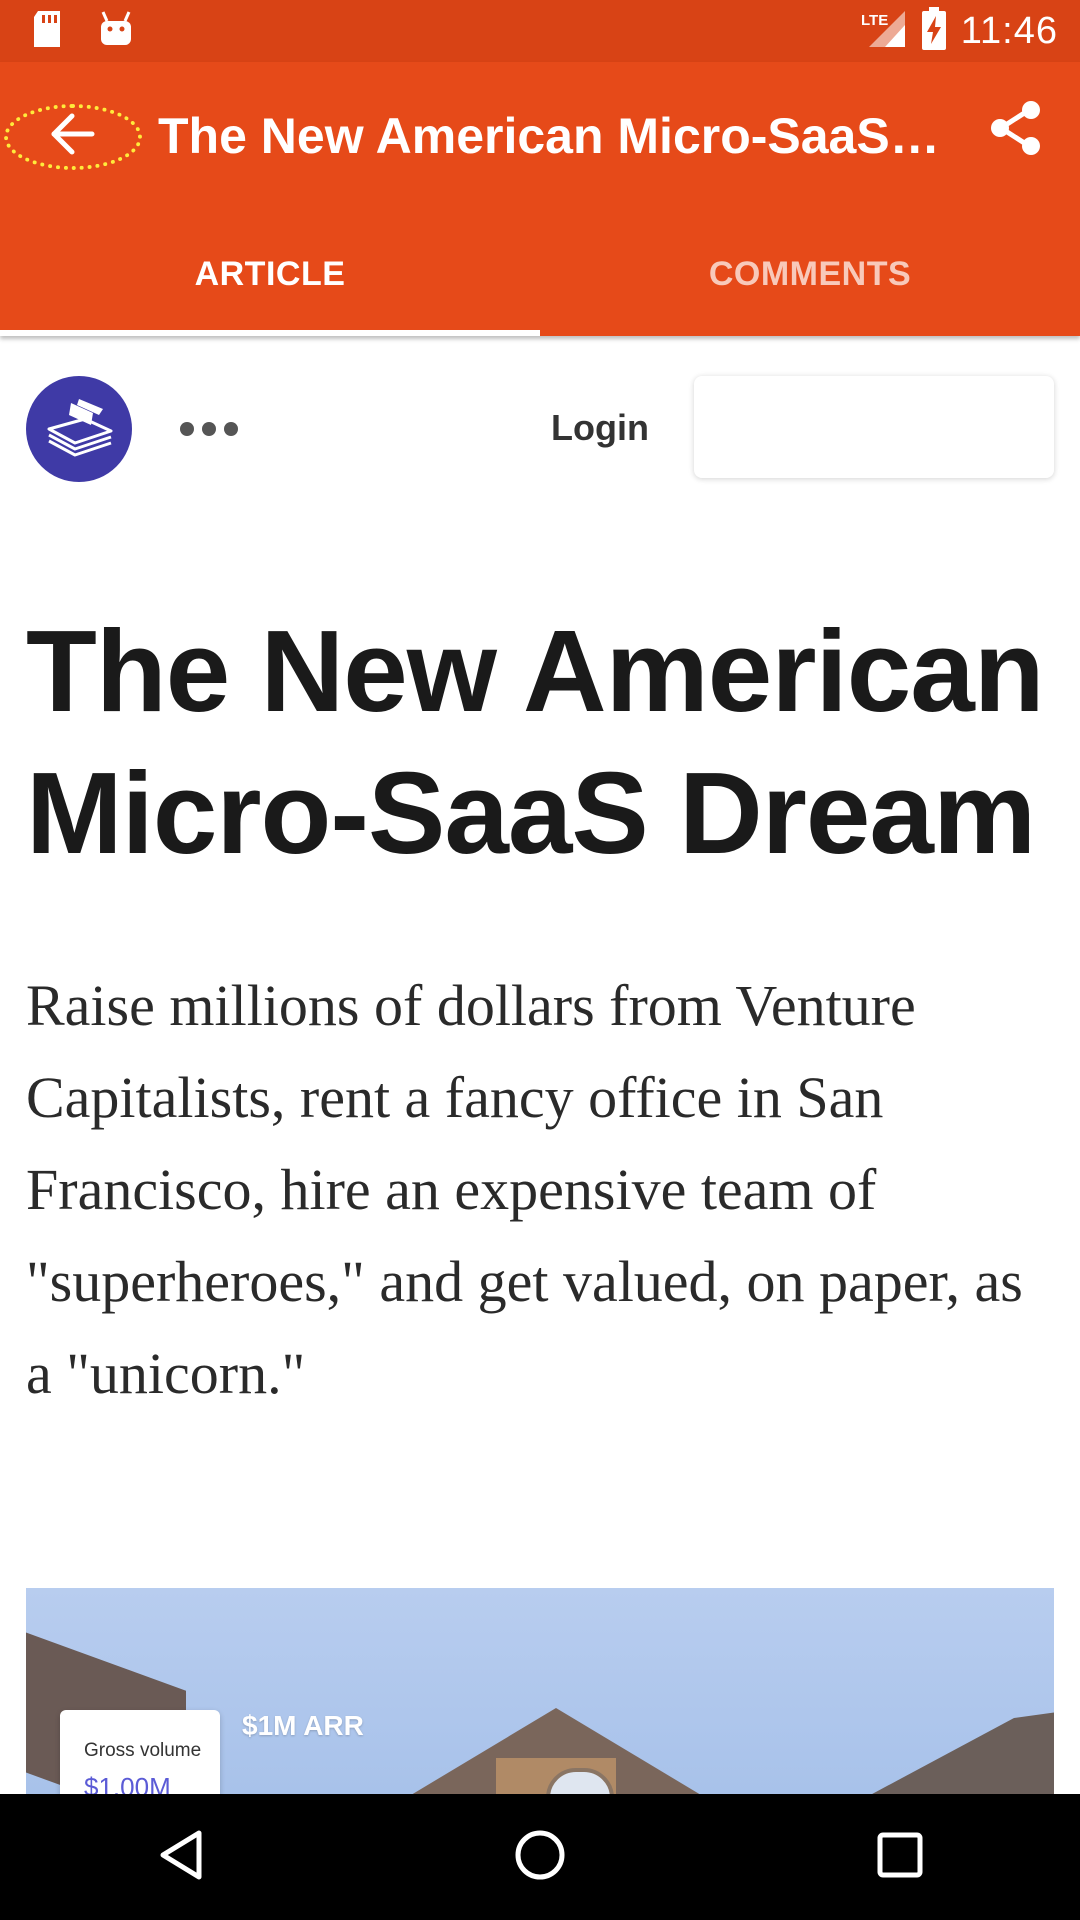  I want to click on nav-back-icon, so click(180, 1857).